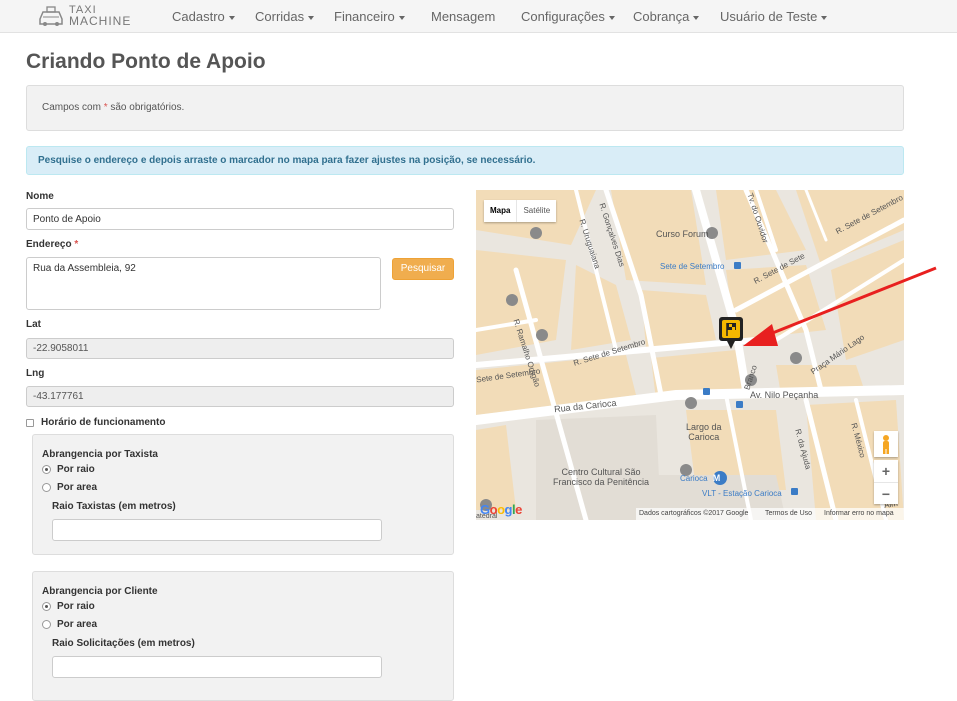 The width and height of the screenshot is (957, 701). What do you see at coordinates (77, 624) in the screenshot?
I see `cliente-area-label: Por area` at bounding box center [77, 624].